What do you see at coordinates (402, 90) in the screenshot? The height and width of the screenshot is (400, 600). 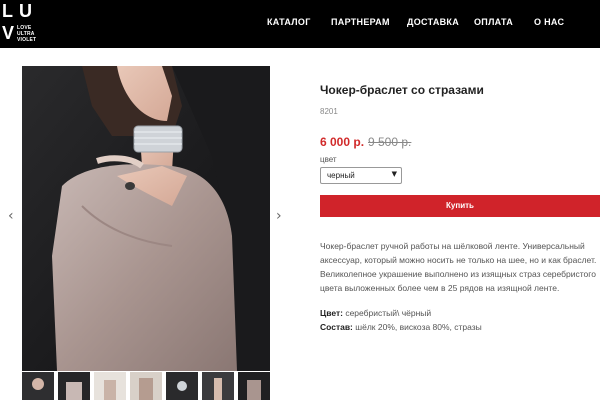 I see `product-title: Чокер-браслет со стразами` at bounding box center [402, 90].